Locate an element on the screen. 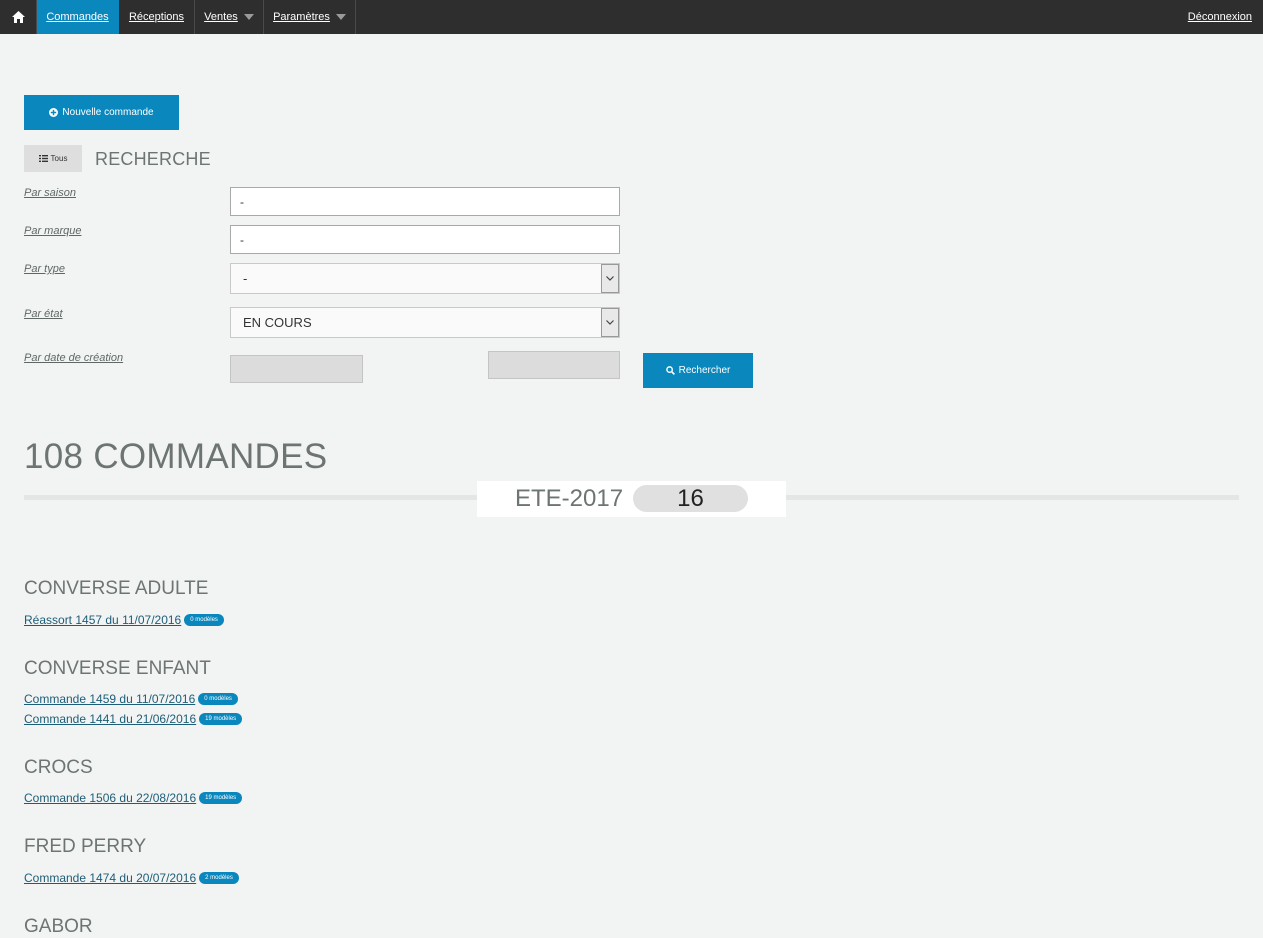 This screenshot has height=938, width=1263. search-heading: RECHERCHE is located at coordinates (153, 159).